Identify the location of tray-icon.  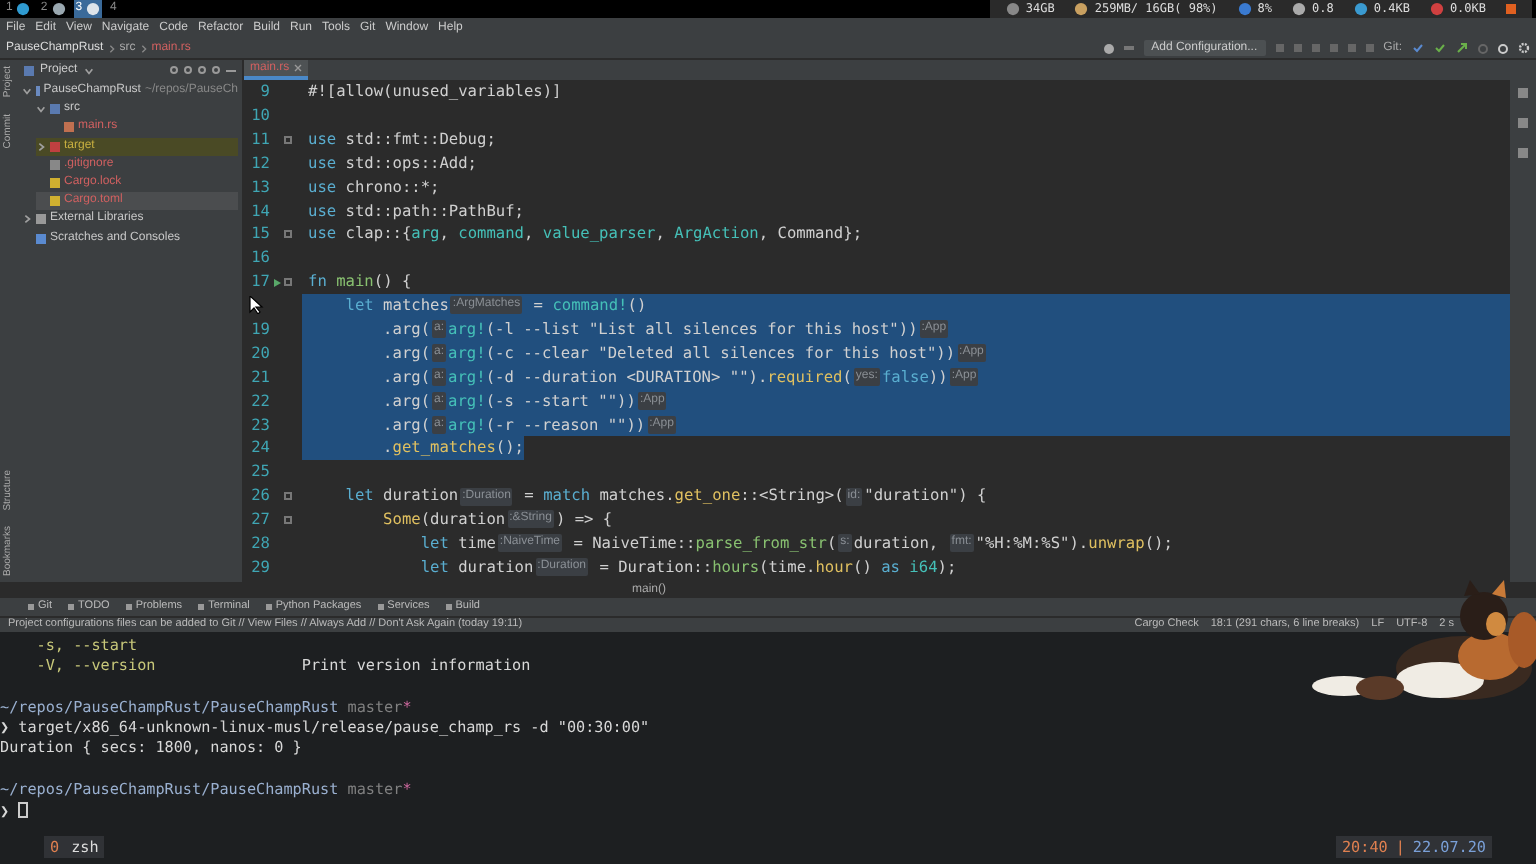
(1511, 9).